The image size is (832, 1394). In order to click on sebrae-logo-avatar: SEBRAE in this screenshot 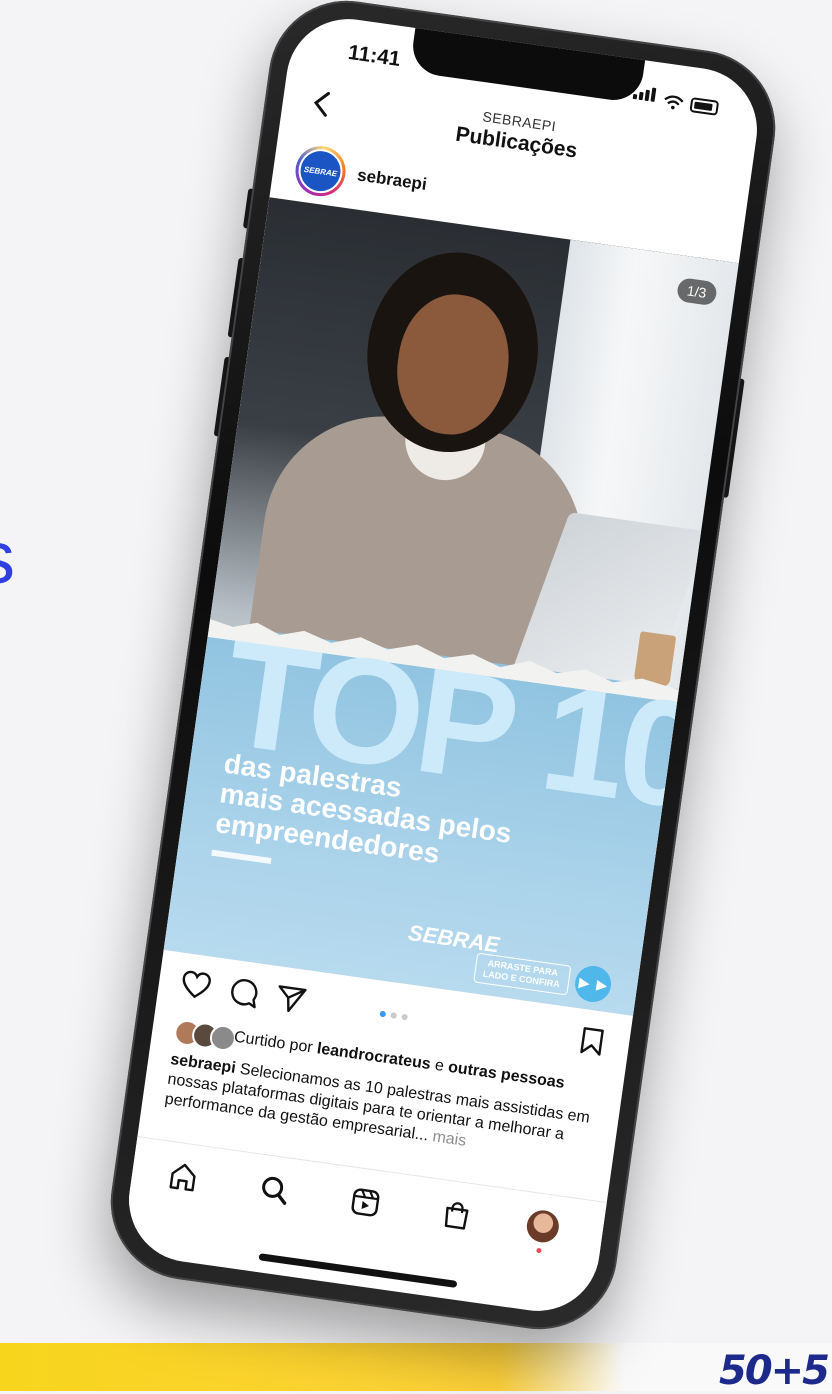, I will do `click(320, 171)`.